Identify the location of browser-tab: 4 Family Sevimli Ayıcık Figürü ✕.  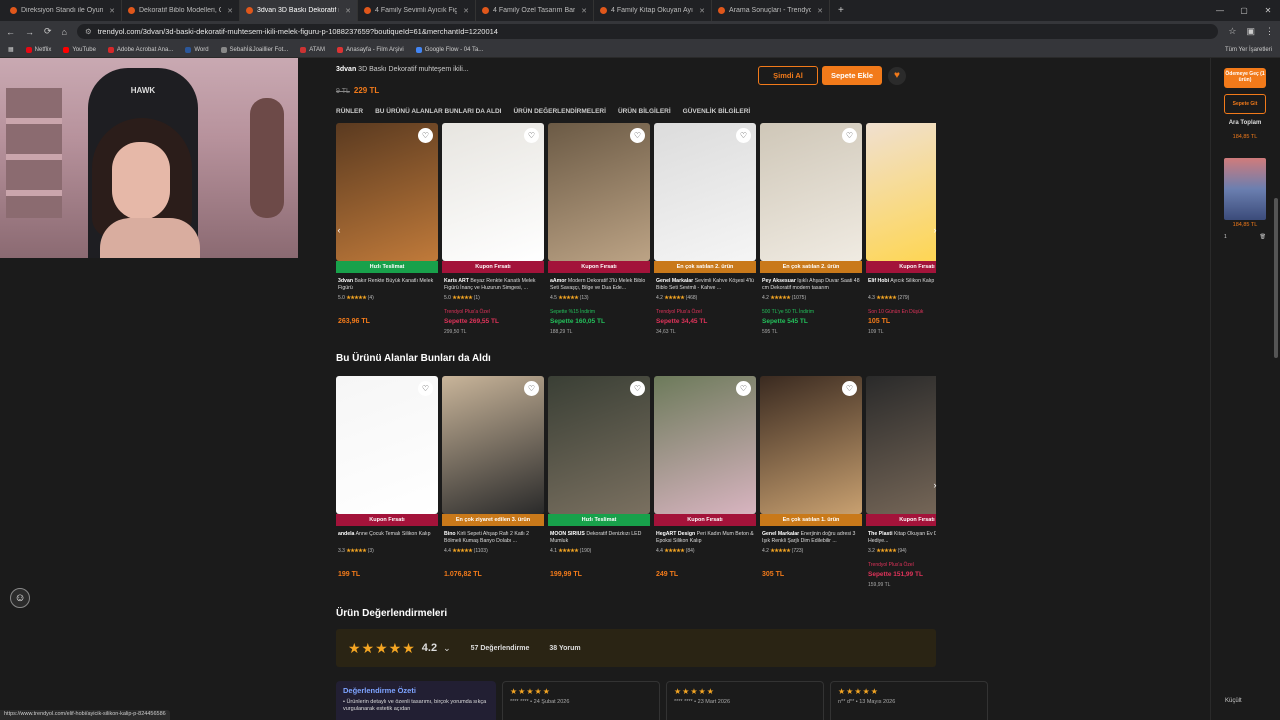
(417, 10).